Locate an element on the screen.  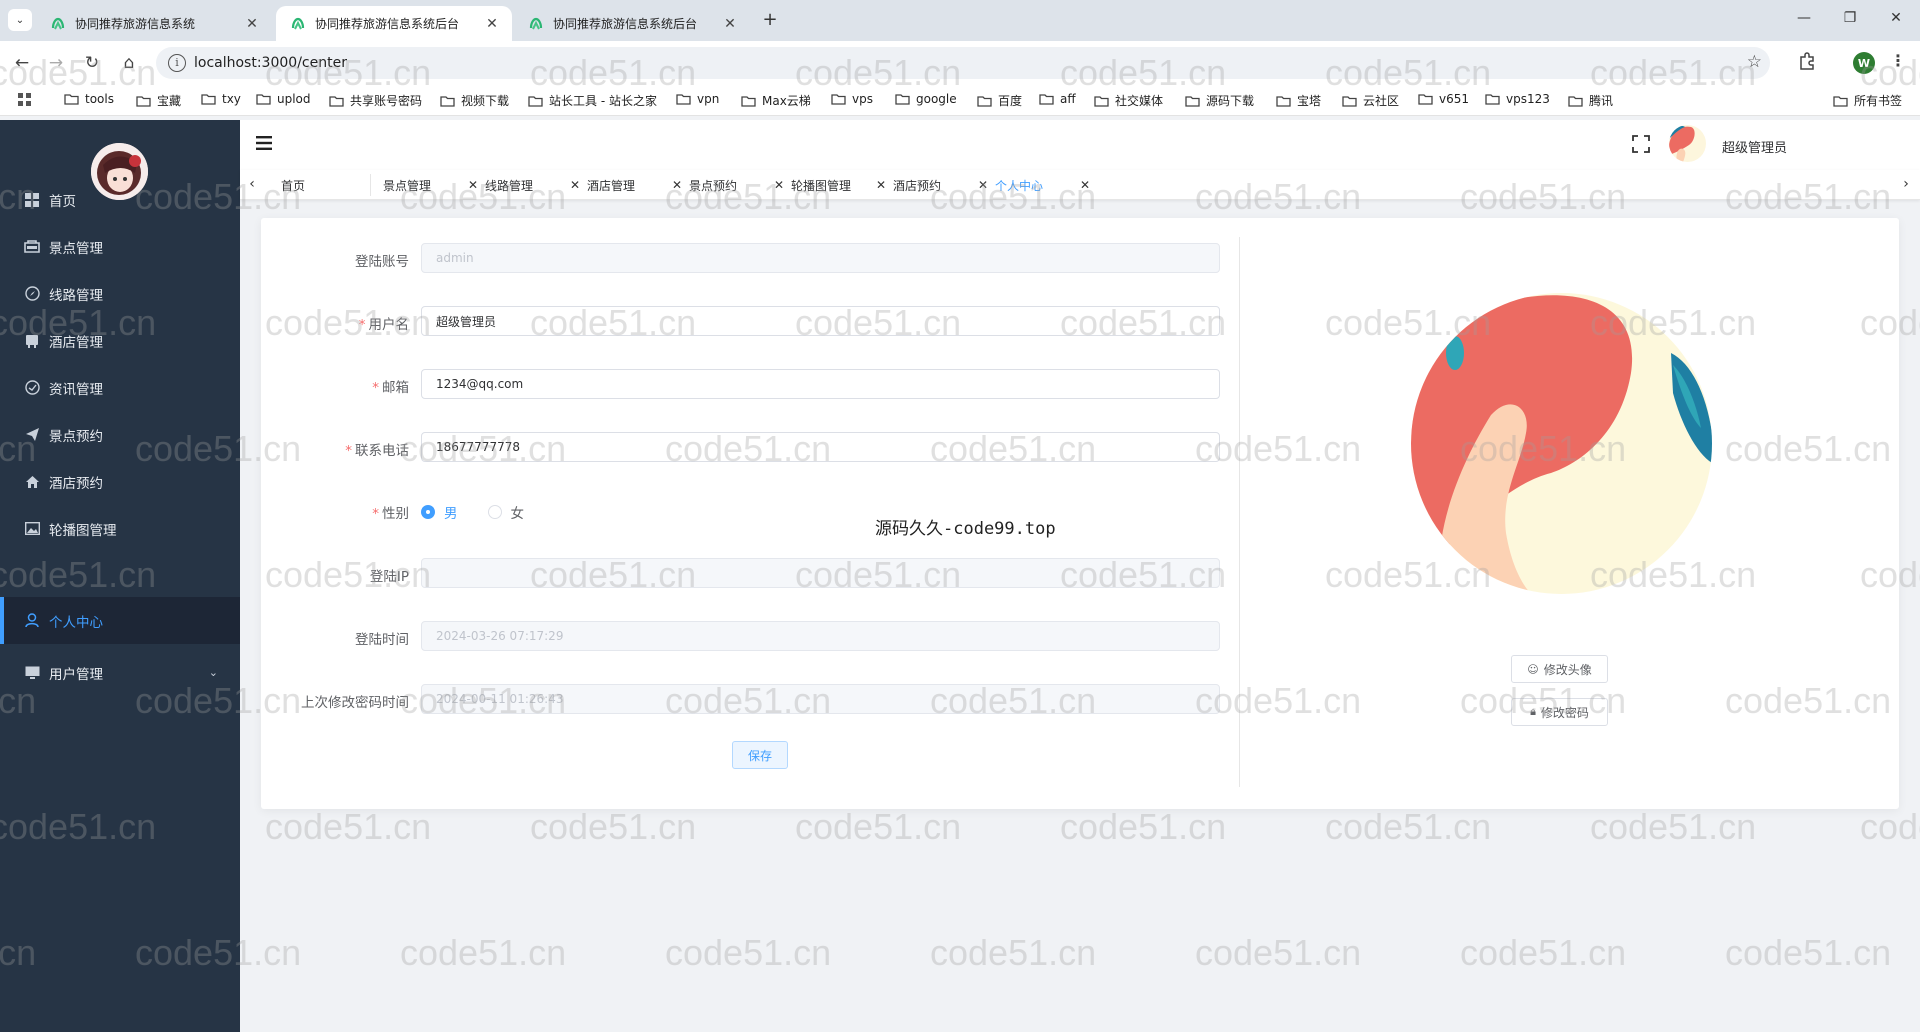
username-field: 超级管理员 is located at coordinates (820, 321).